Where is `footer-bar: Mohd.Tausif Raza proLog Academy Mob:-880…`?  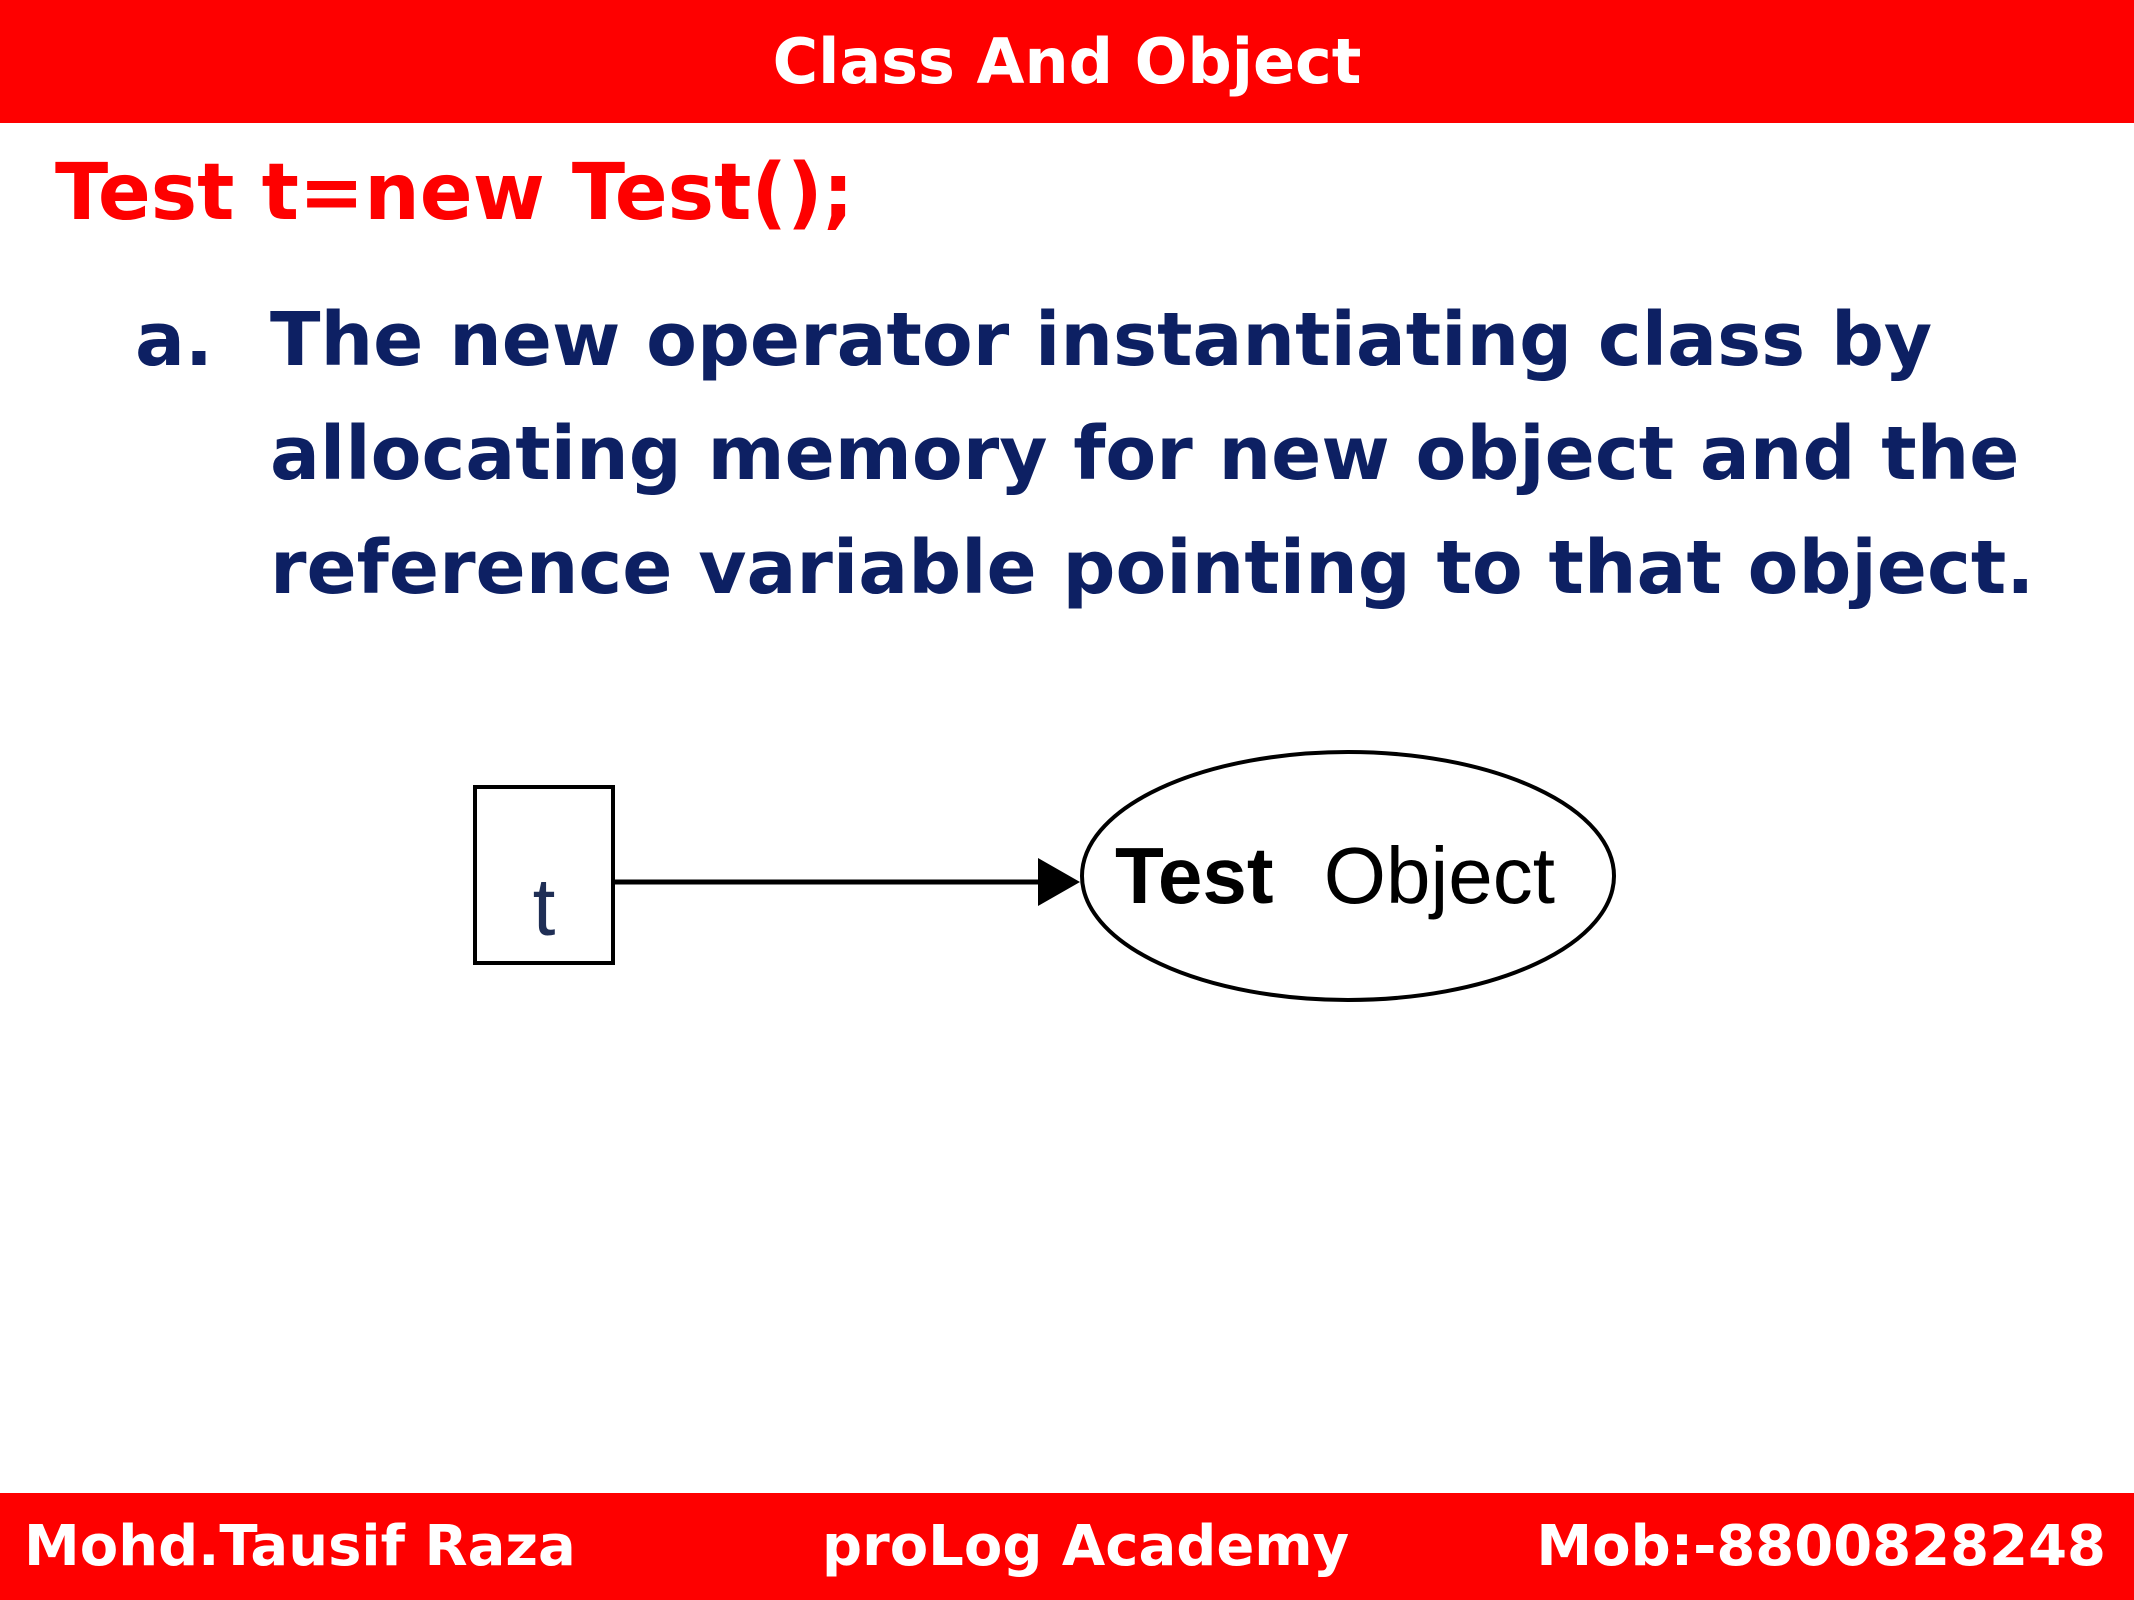
footer-bar: Mohd.Tausif Raza proLog Academy Mob:-880… is located at coordinates (1067, 1546).